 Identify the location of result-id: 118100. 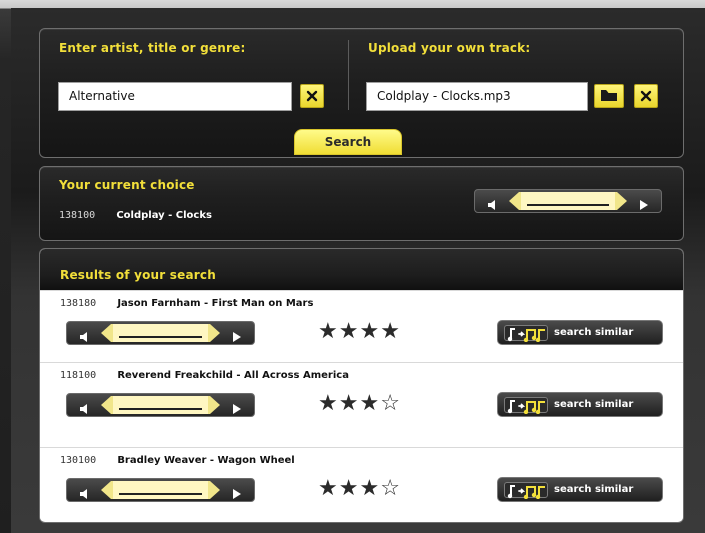
(78, 375).